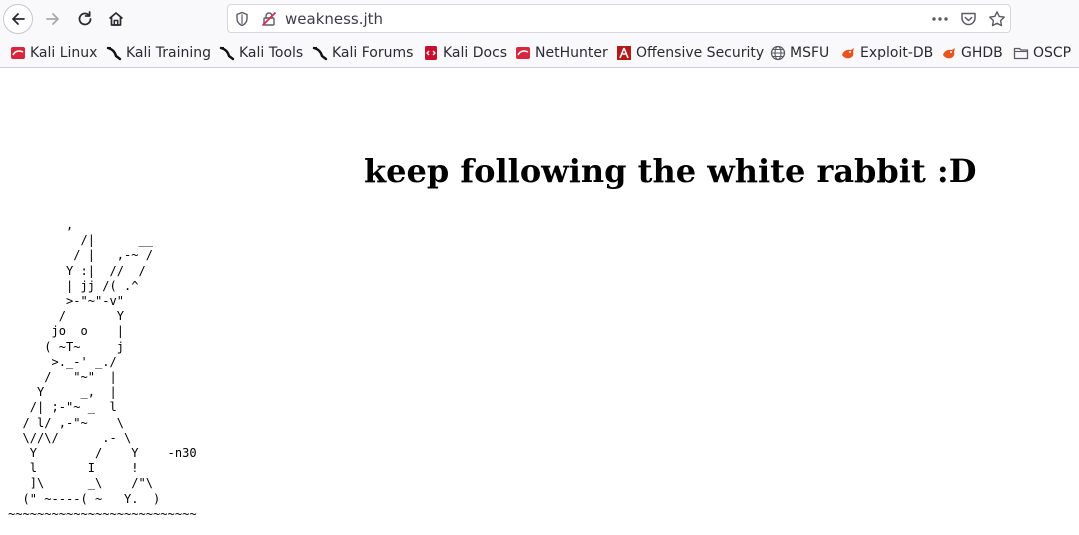 Image resolution: width=1079 pixels, height=535 pixels. What do you see at coordinates (269, 19) in the screenshot?
I see `insecure-connection-icon` at bounding box center [269, 19].